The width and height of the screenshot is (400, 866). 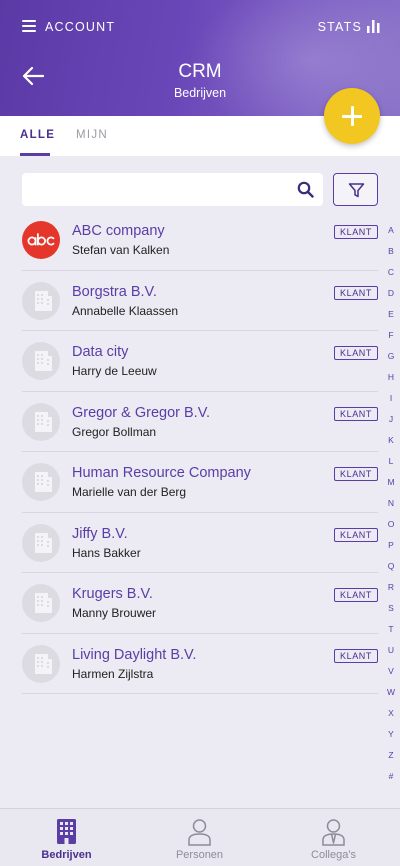 What do you see at coordinates (390, 278) in the screenshot?
I see `alphabet-letter: C` at bounding box center [390, 278].